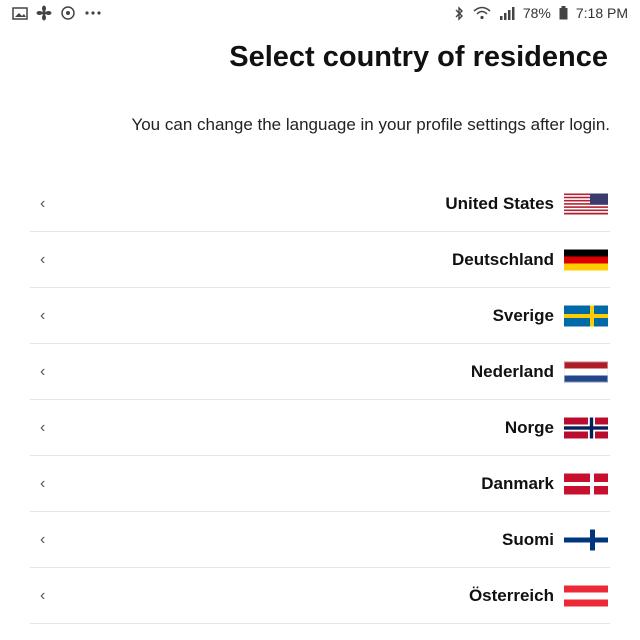 Image resolution: width=640 pixels, height=640 pixels. Describe the element at coordinates (586, 427) in the screenshot. I see `no-flag-icon` at that location.